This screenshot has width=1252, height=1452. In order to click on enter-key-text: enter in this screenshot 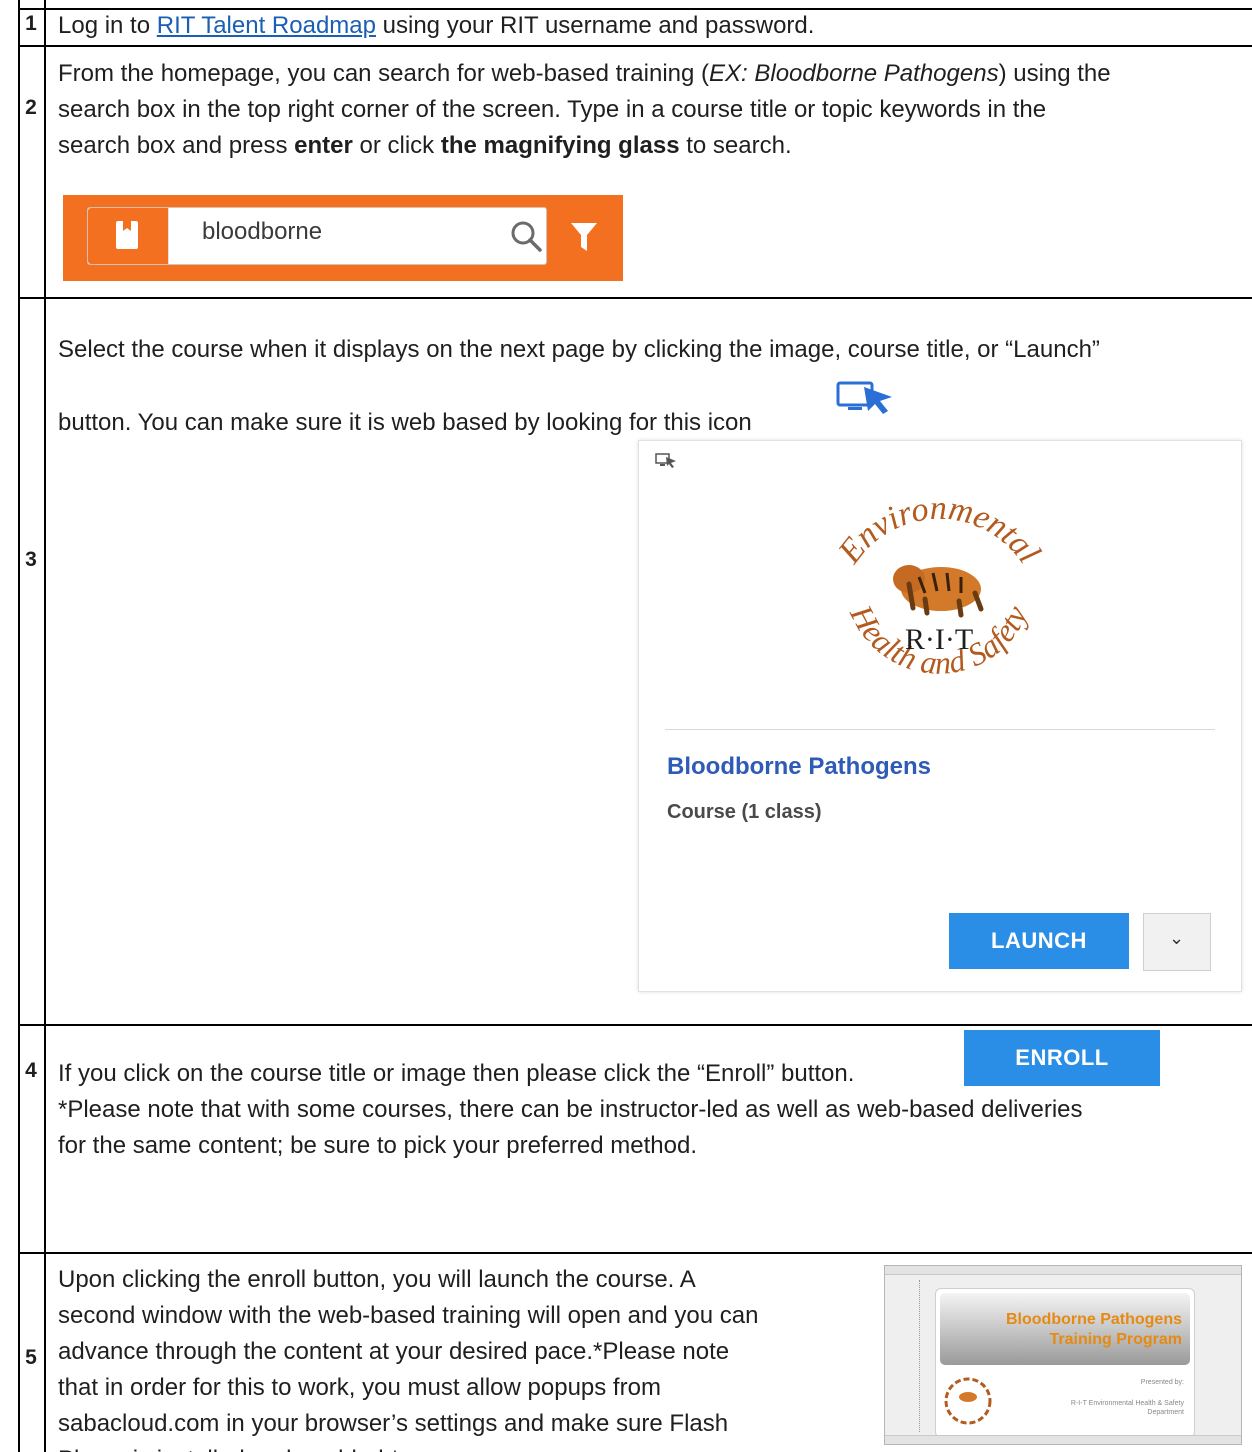, I will do `click(323, 145)`.